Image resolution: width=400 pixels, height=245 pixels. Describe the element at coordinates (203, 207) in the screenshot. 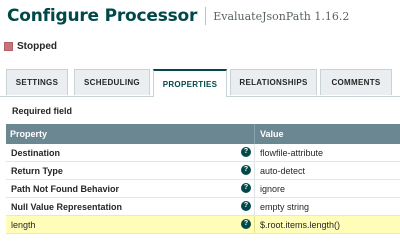

I see `table-row: Null Value Representation ? empty string` at that location.